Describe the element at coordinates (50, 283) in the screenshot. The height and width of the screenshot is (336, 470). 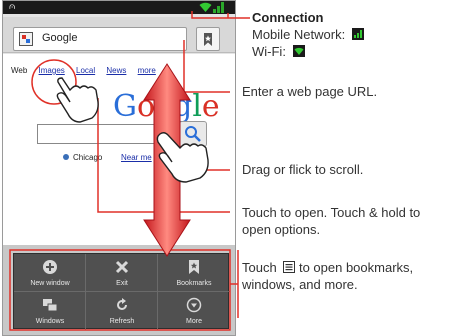
I see `menu-item-label: New window` at that location.